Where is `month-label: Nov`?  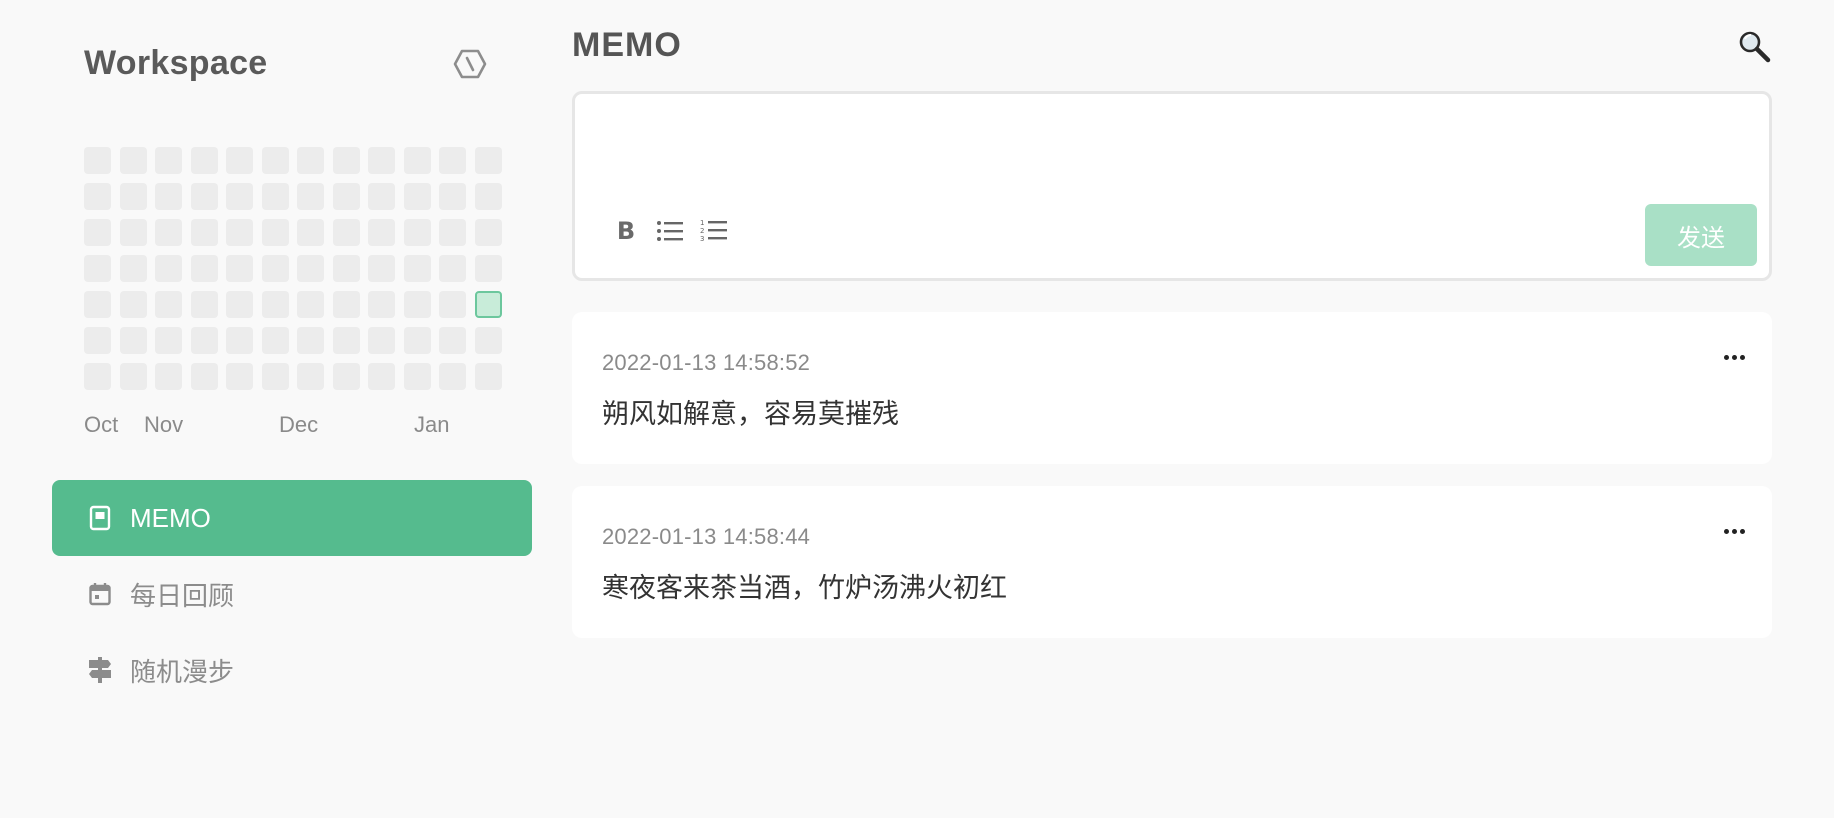 month-label: Nov is located at coordinates (164, 424).